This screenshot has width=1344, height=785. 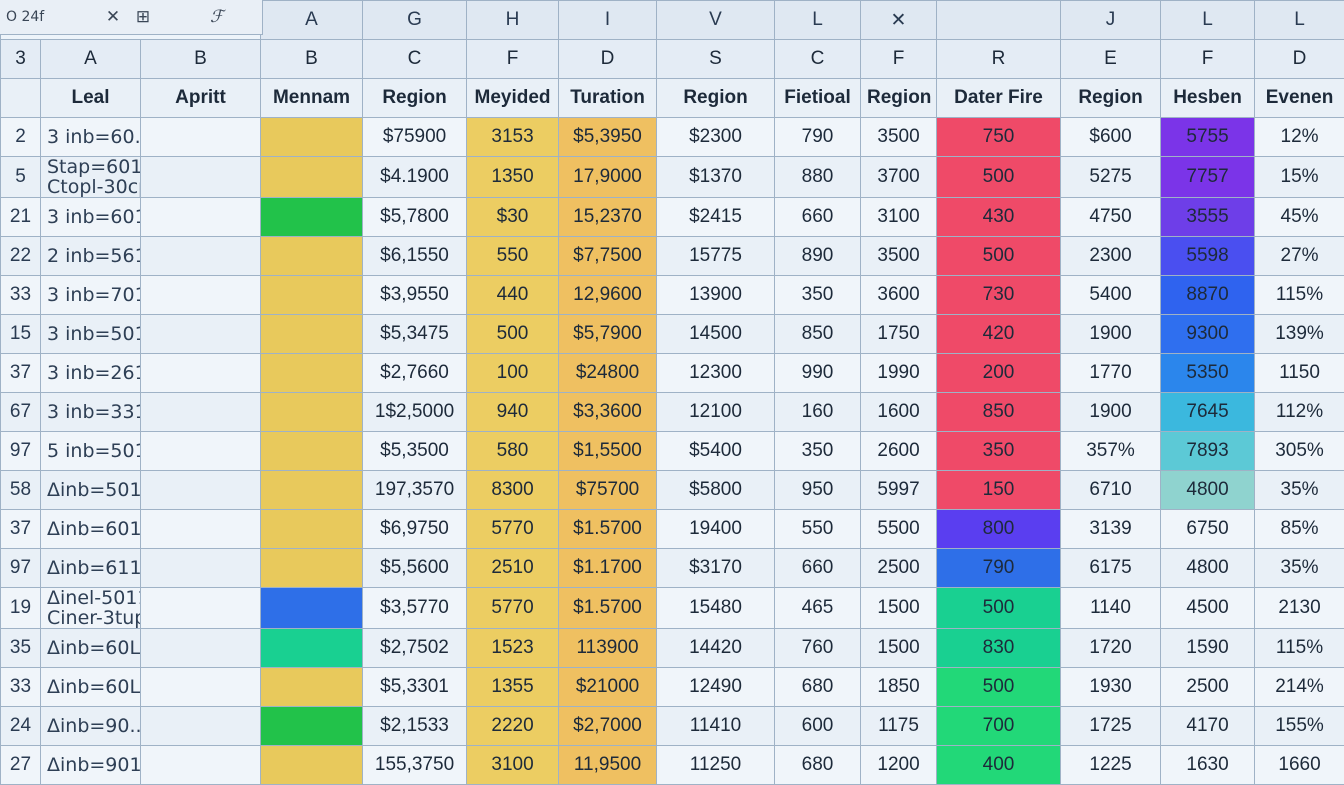 What do you see at coordinates (513, 177) in the screenshot?
I see `data-cell: 1350` at bounding box center [513, 177].